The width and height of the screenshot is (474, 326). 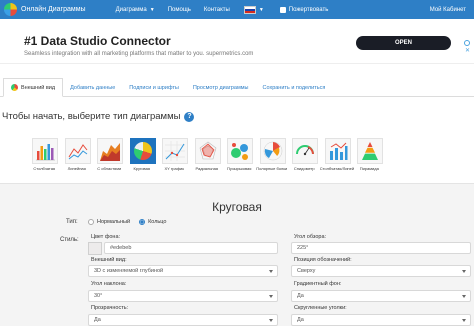 I want to click on radio-ring: Кольцо, so click(x=152, y=222).